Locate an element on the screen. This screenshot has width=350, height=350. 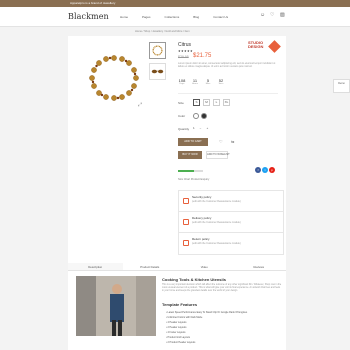
product-links: Size Chart Product Enquiry is located at coordinates (193, 179).